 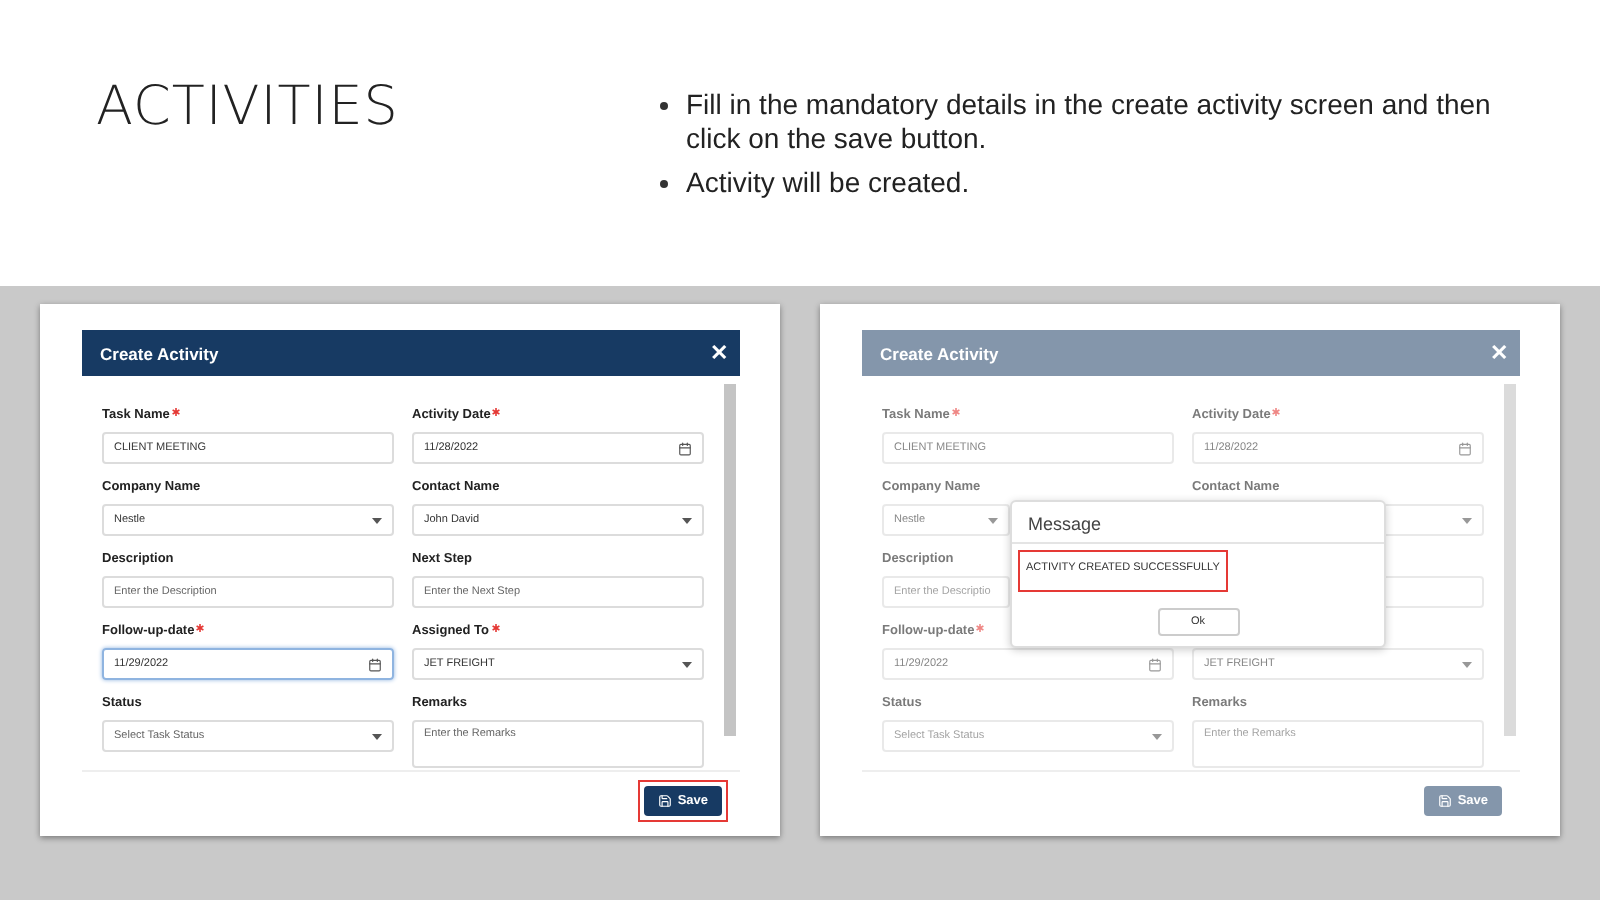 I want to click on bullet-text: Fill in the mandatory details in the create activity screen and then click on the save button., so click(x=1089, y=122).